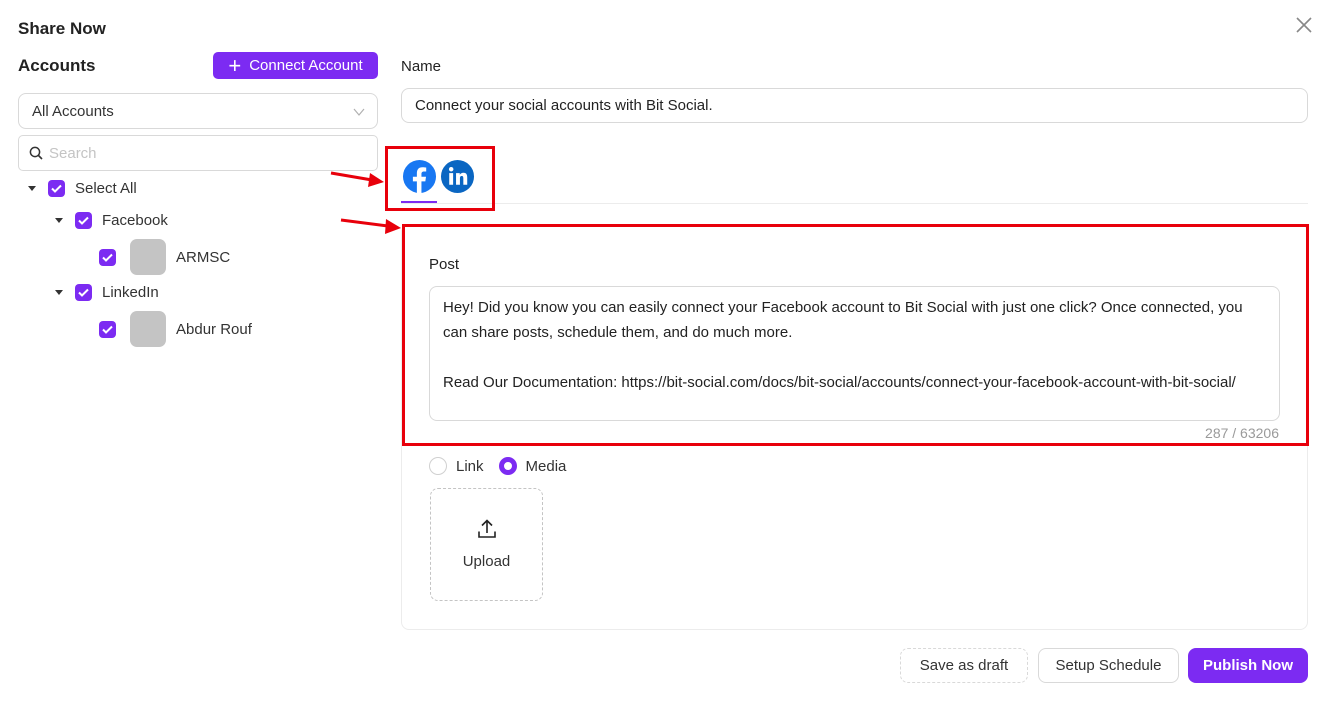 The width and height of the screenshot is (1326, 705). Describe the element at coordinates (214, 329) in the screenshot. I see `account-name: Abdur Rouf` at that location.